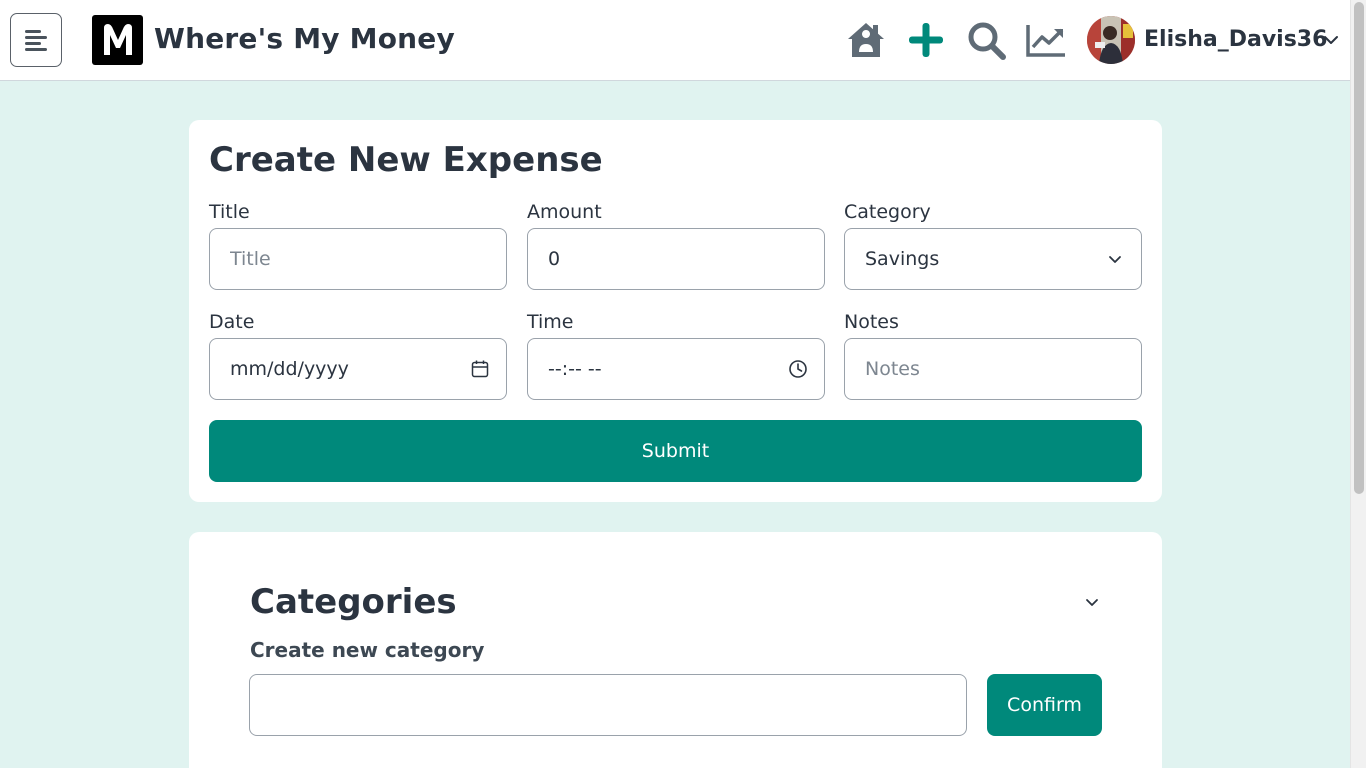 This screenshot has width=1366, height=768. I want to click on add-expense-button, so click(926, 40).